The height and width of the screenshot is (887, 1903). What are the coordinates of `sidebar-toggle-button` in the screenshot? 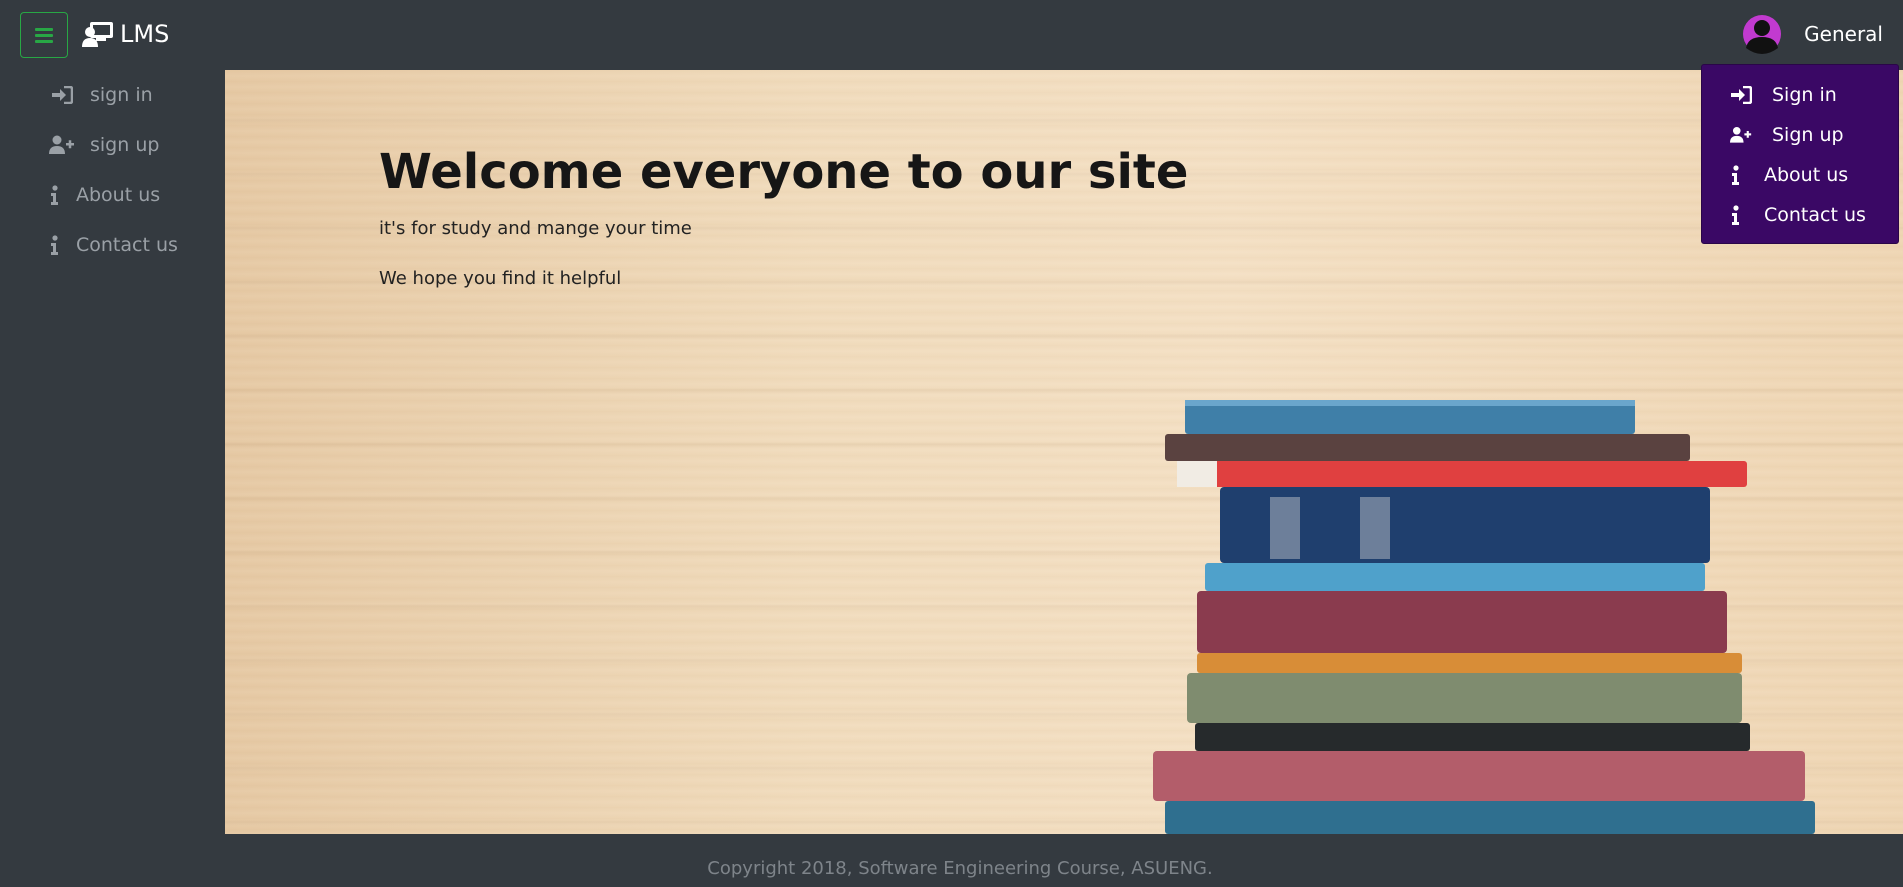 It's located at (44, 35).